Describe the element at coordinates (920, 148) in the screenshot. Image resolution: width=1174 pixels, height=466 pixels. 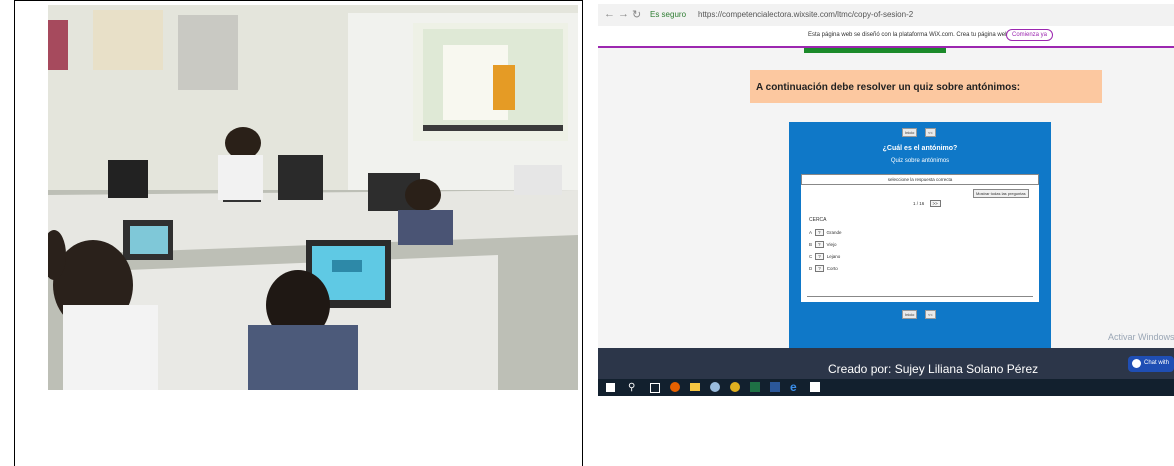
I see `quiz-title: ¿Cuál es el antónimo?` at that location.